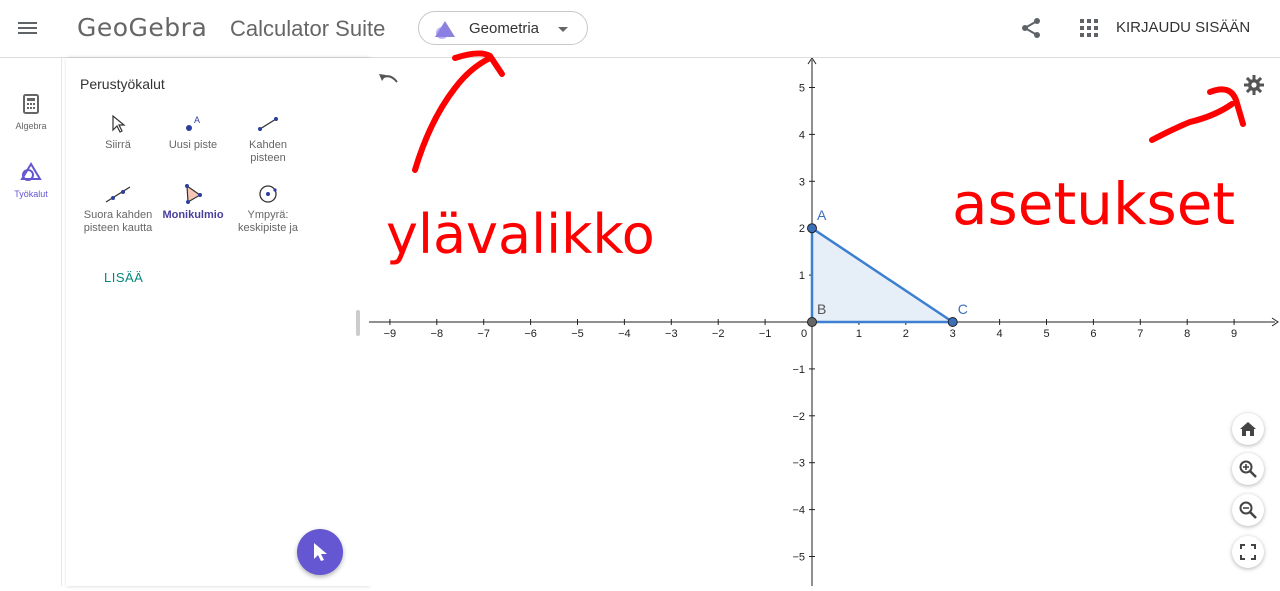  What do you see at coordinates (520, 234) in the screenshot?
I see `annotation-top-menu: ylävalikko` at bounding box center [520, 234].